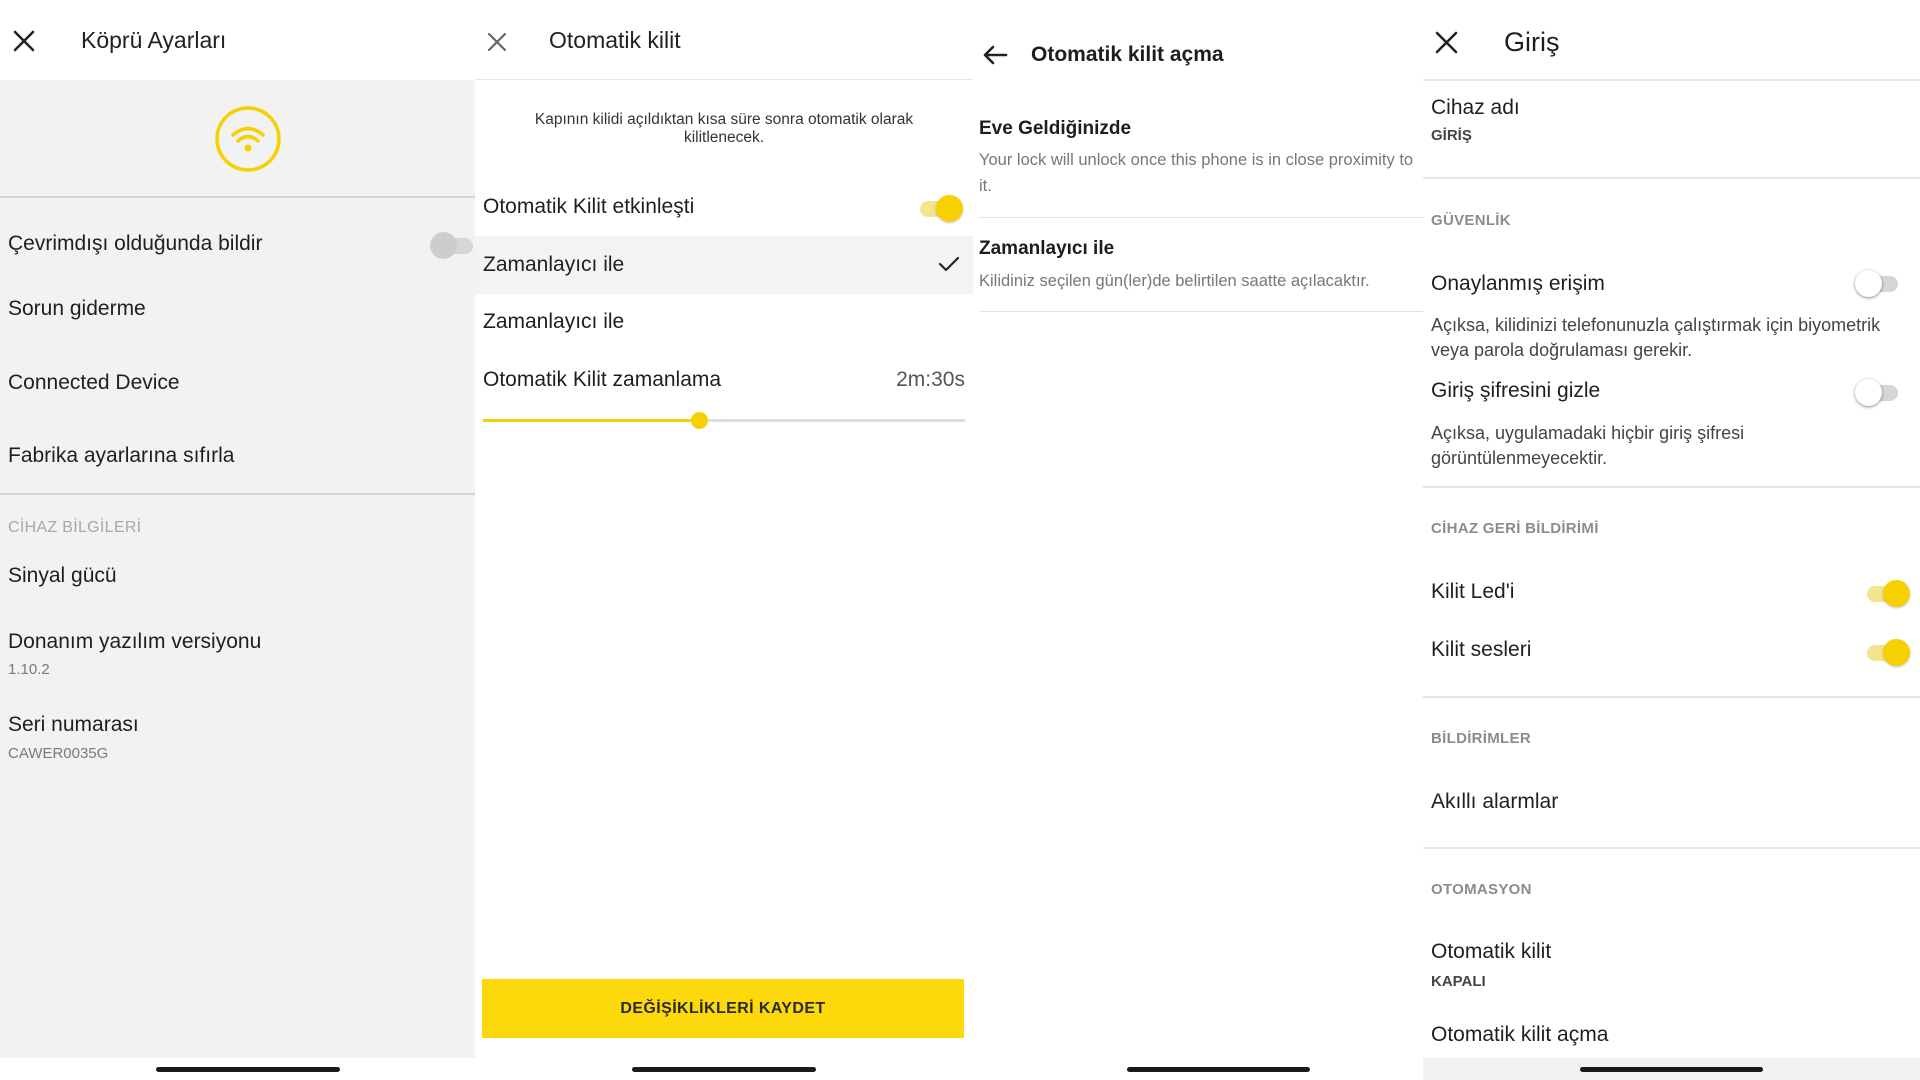 The width and height of the screenshot is (1920, 1080). What do you see at coordinates (1878, 283) in the screenshot?
I see `verified-access-toggle` at bounding box center [1878, 283].